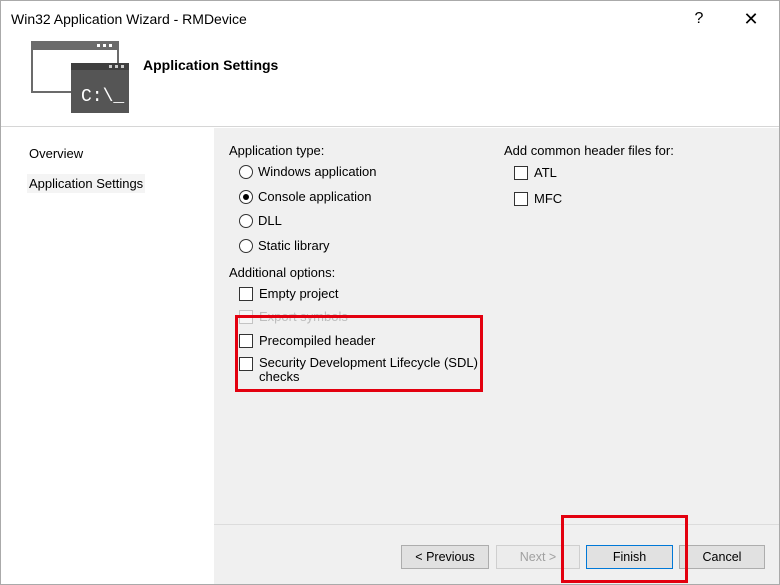  What do you see at coordinates (270, 220) in the screenshot?
I see `radio-label: DLL` at bounding box center [270, 220].